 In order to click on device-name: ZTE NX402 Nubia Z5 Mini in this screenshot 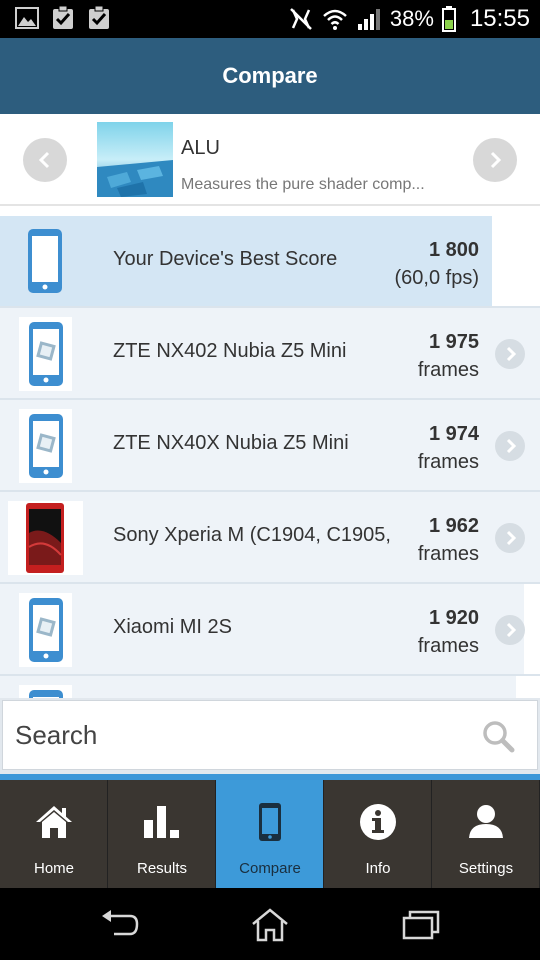, I will do `click(230, 351)`.